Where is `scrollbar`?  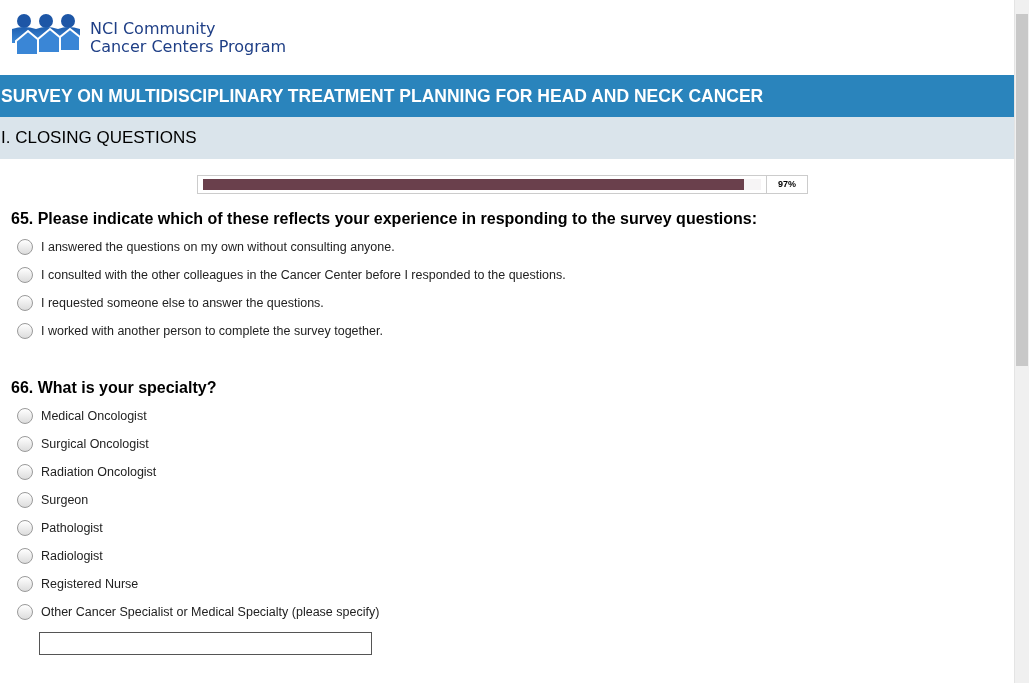
scrollbar is located at coordinates (1021, 341).